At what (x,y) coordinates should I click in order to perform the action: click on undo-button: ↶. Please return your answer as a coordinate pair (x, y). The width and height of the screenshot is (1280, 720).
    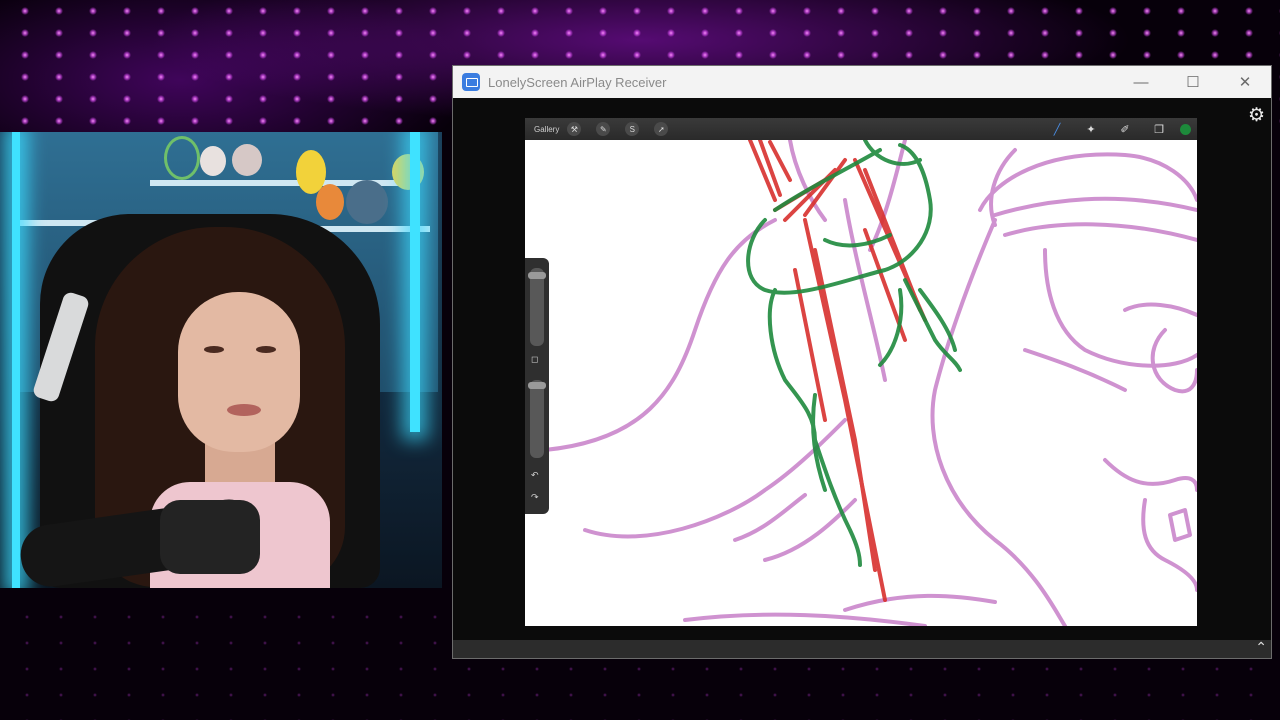
    Looking at the image, I should click on (535, 475).